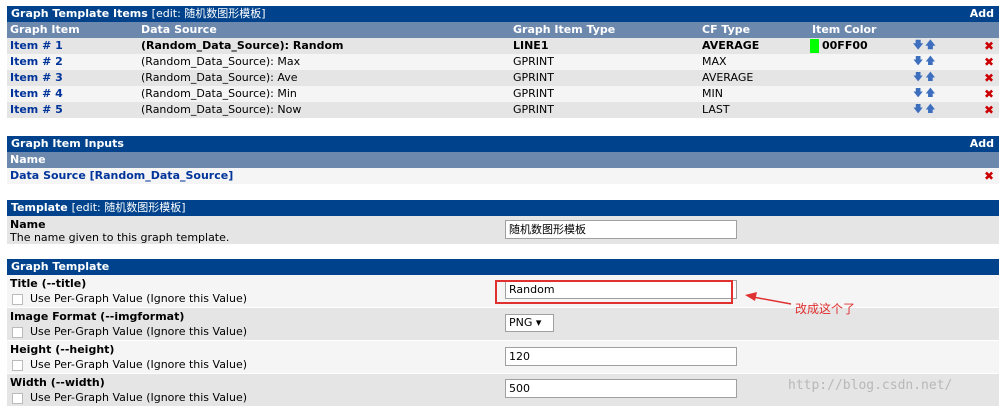 The width and height of the screenshot is (1007, 407). Describe the element at coordinates (36, 94) in the screenshot. I see `item-link: Item # 4` at that location.